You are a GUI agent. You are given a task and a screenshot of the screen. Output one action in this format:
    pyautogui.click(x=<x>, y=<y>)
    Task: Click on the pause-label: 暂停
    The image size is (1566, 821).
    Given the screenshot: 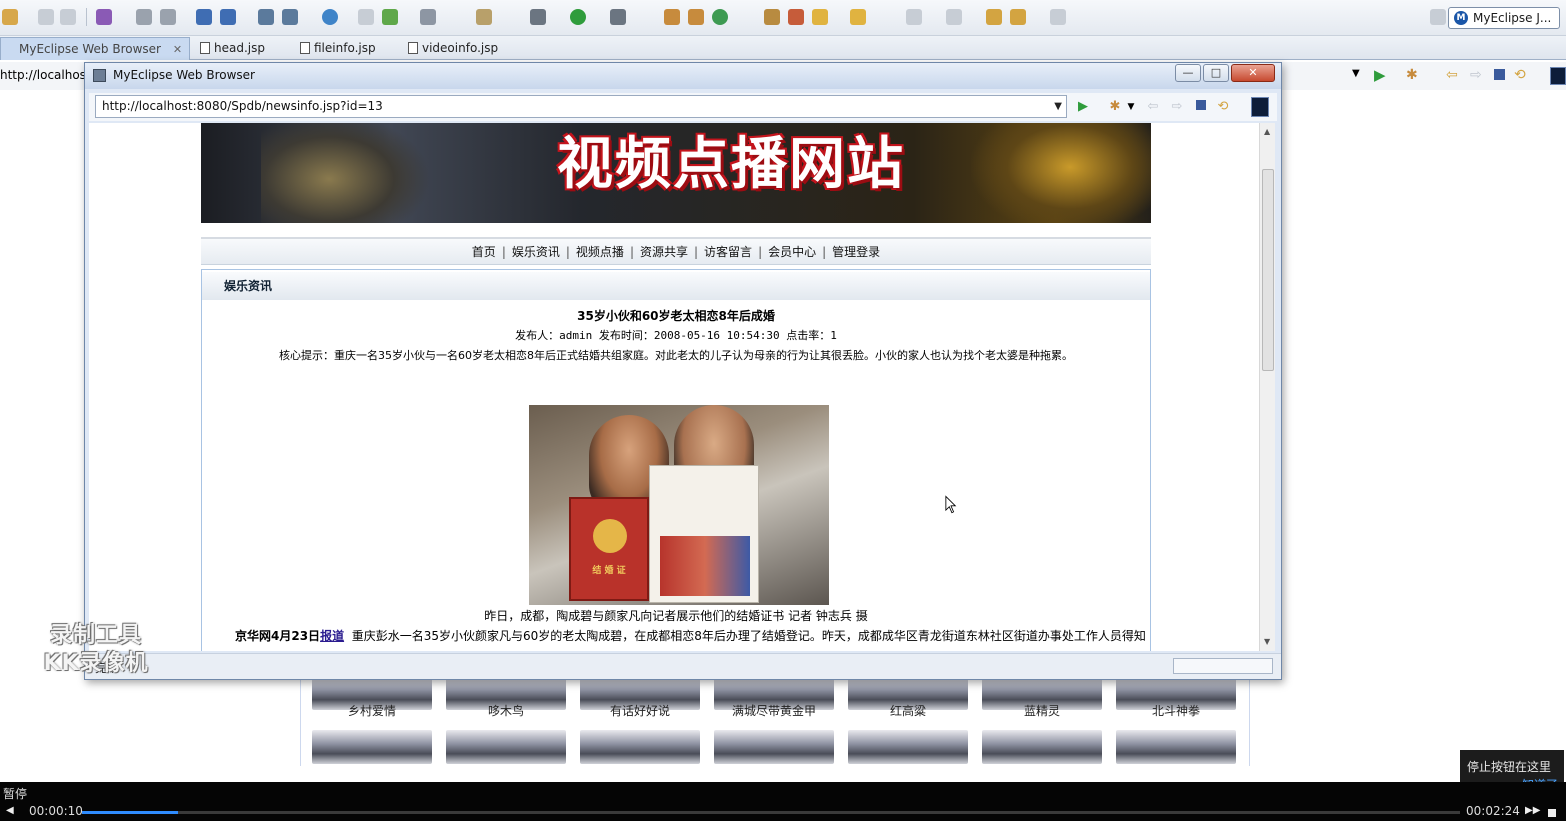 What is the action you would take?
    pyautogui.click(x=15, y=793)
    